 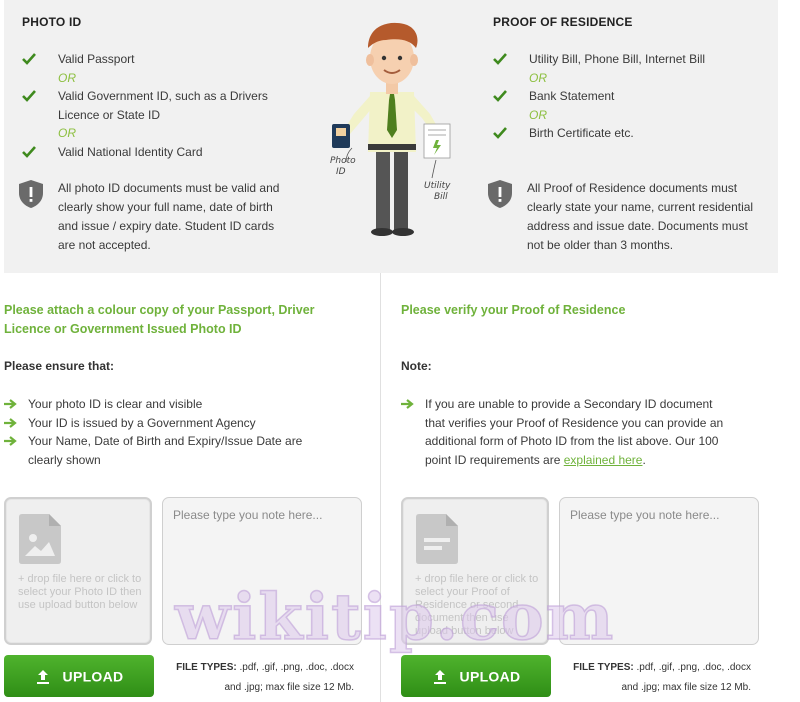 I want to click on document-file-icon, so click(x=437, y=539).